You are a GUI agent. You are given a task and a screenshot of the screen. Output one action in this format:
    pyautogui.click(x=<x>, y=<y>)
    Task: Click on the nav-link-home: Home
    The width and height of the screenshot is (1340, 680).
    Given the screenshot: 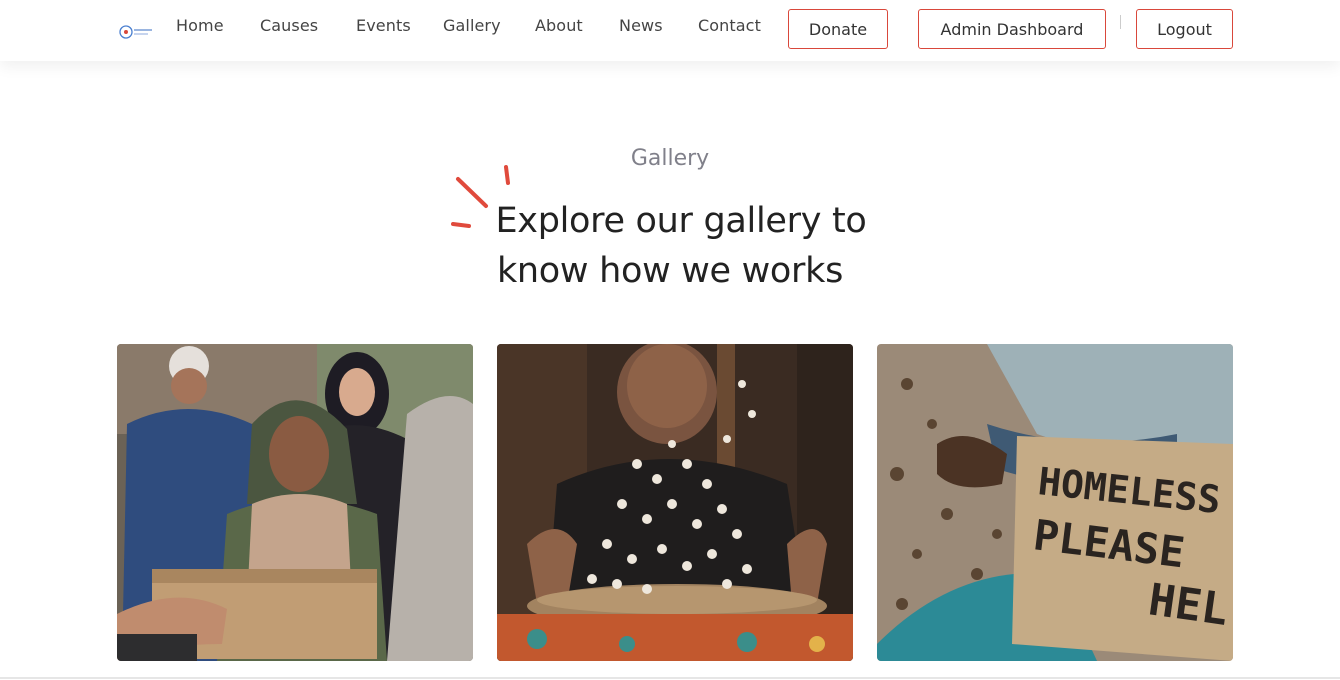 What is the action you would take?
    pyautogui.click(x=200, y=25)
    